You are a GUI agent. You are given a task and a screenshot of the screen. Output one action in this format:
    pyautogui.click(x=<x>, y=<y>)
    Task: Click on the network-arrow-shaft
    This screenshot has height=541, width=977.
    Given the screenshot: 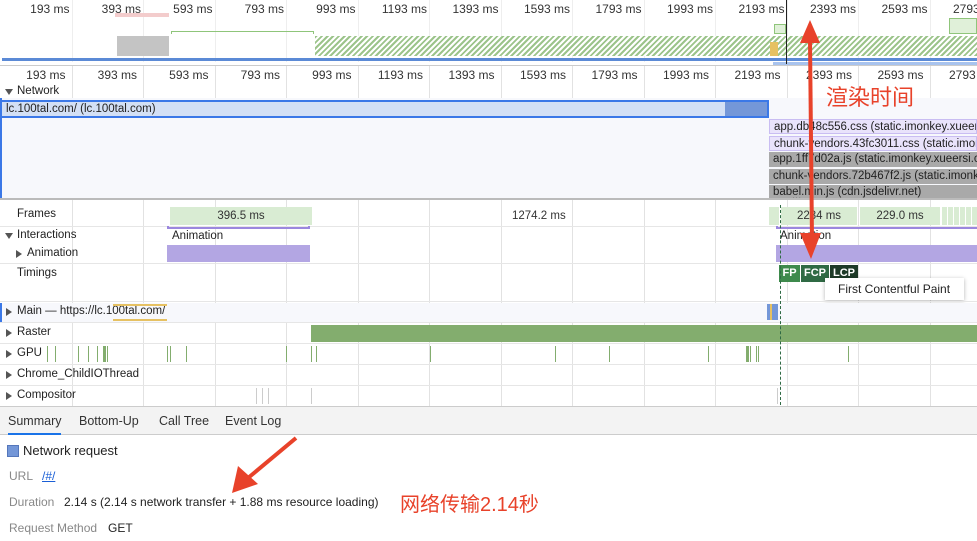 What is the action you would take?
    pyautogui.click(x=272, y=458)
    